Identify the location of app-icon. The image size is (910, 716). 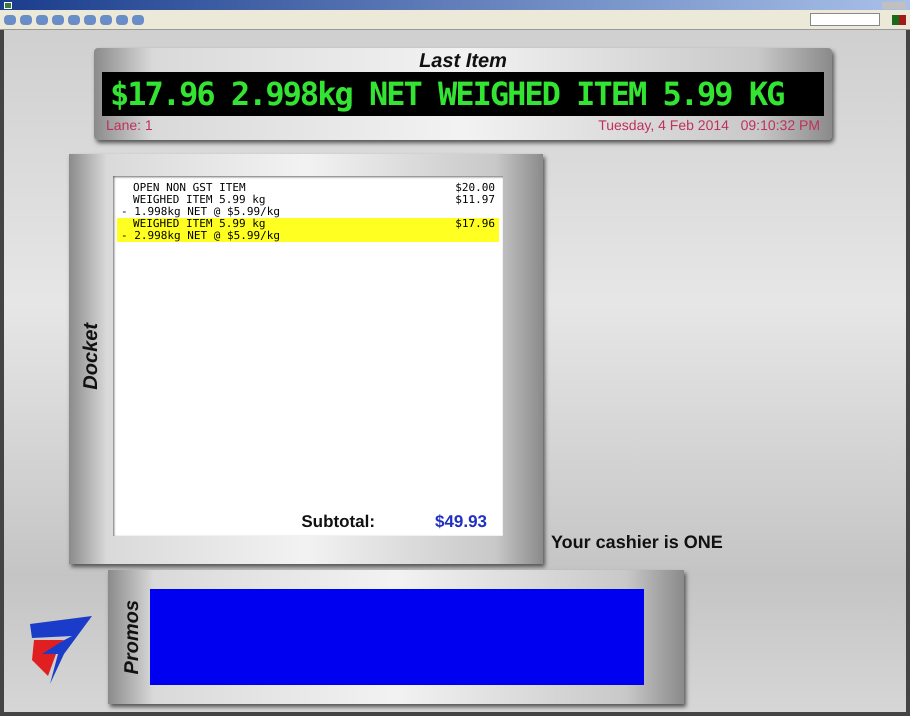
(8, 5).